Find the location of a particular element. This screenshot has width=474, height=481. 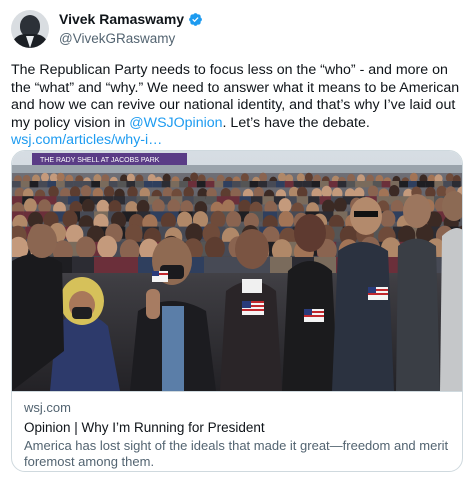

tweet-text-part-2: . Let’s have the debate. is located at coordinates (296, 122).